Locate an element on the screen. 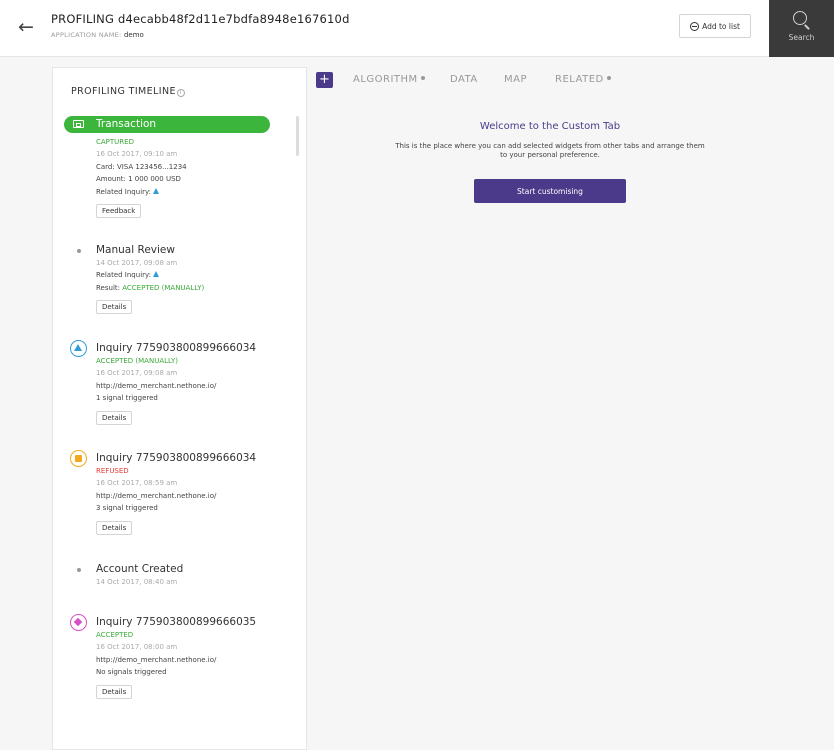 Image resolution: width=834 pixels, height=750 pixels. transaction-status: CAPTURED is located at coordinates (115, 142).